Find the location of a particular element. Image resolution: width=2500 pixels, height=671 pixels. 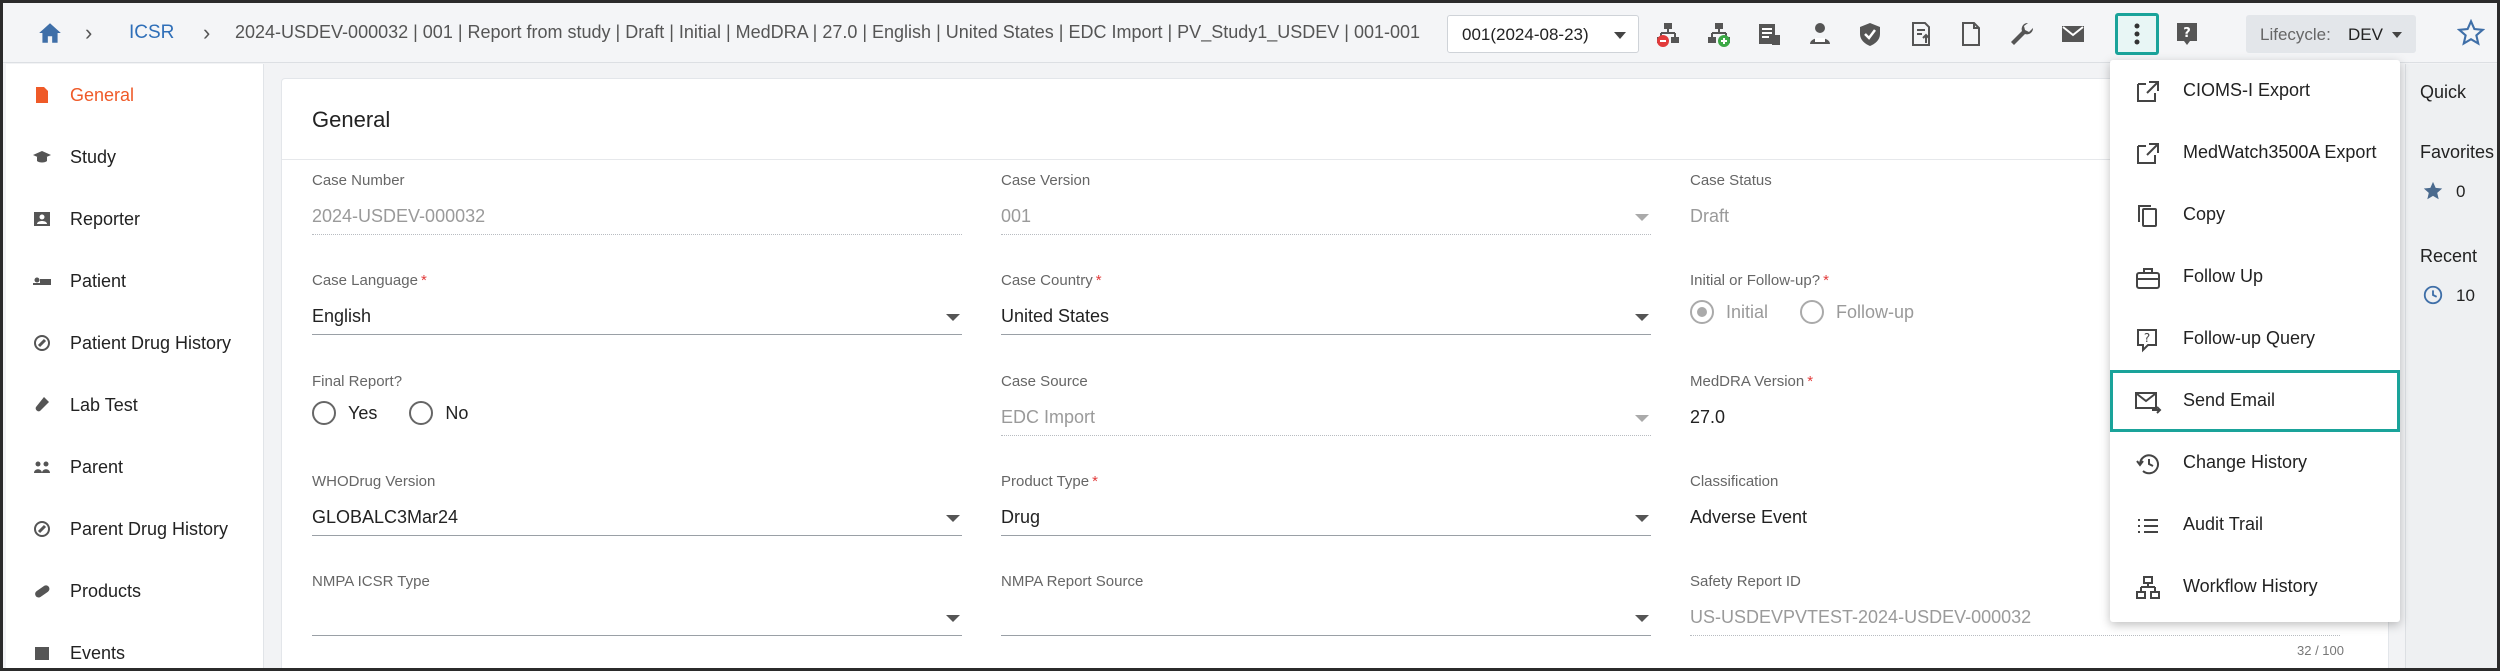

new-document-button is located at coordinates (1971, 34).